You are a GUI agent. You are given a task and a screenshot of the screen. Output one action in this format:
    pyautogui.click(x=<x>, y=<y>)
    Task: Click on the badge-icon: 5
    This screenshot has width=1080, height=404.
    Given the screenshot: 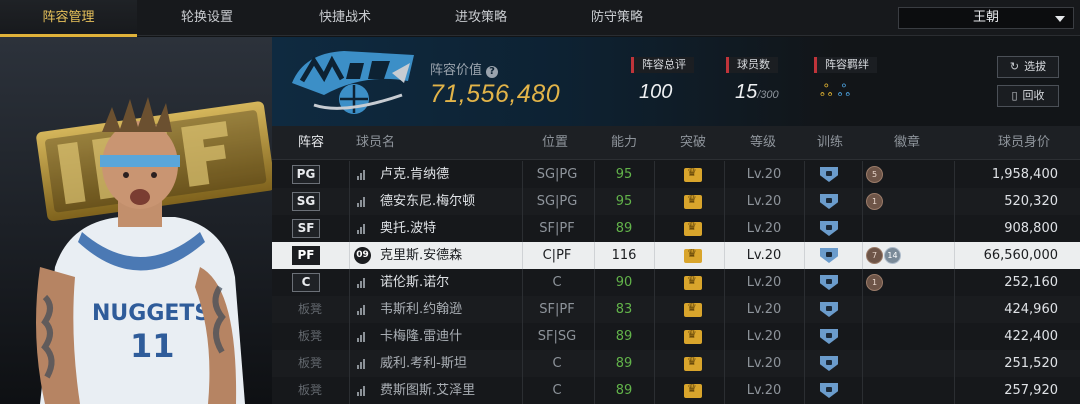 What is the action you would take?
    pyautogui.click(x=874, y=174)
    